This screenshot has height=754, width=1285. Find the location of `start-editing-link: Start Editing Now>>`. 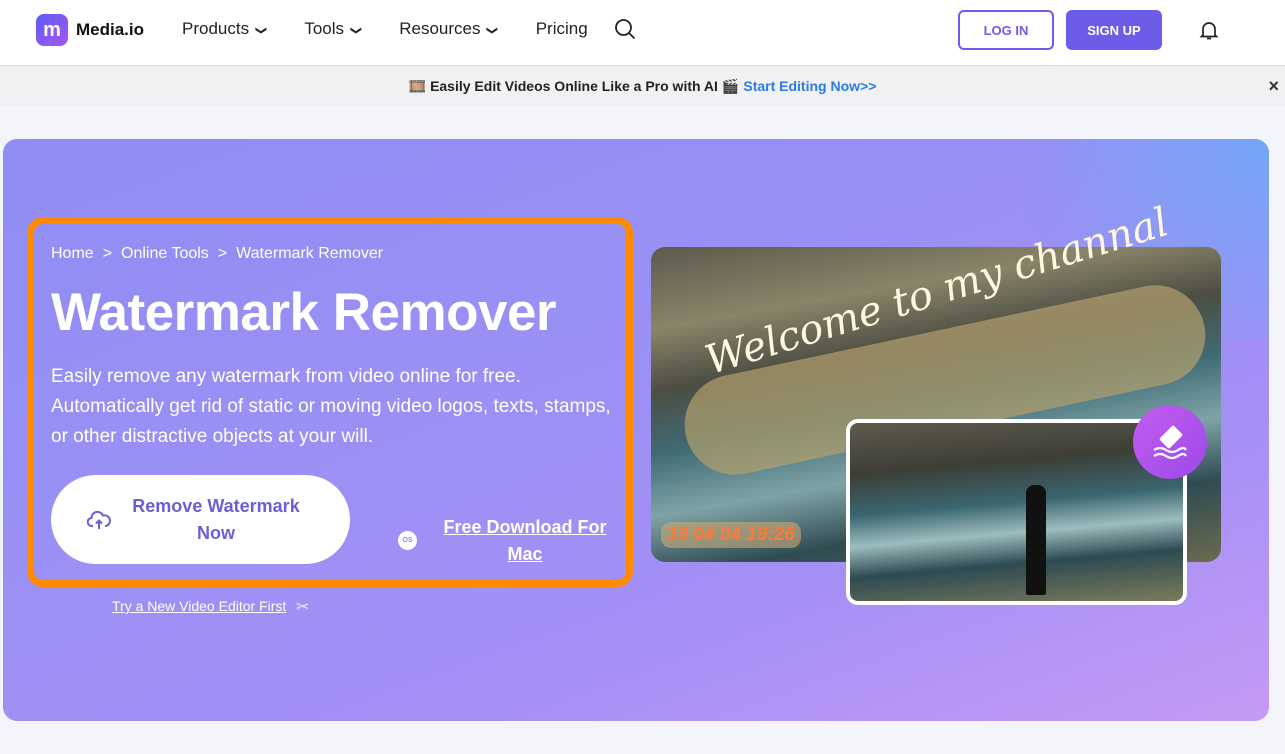

start-editing-link: Start Editing Now>> is located at coordinates (809, 86).